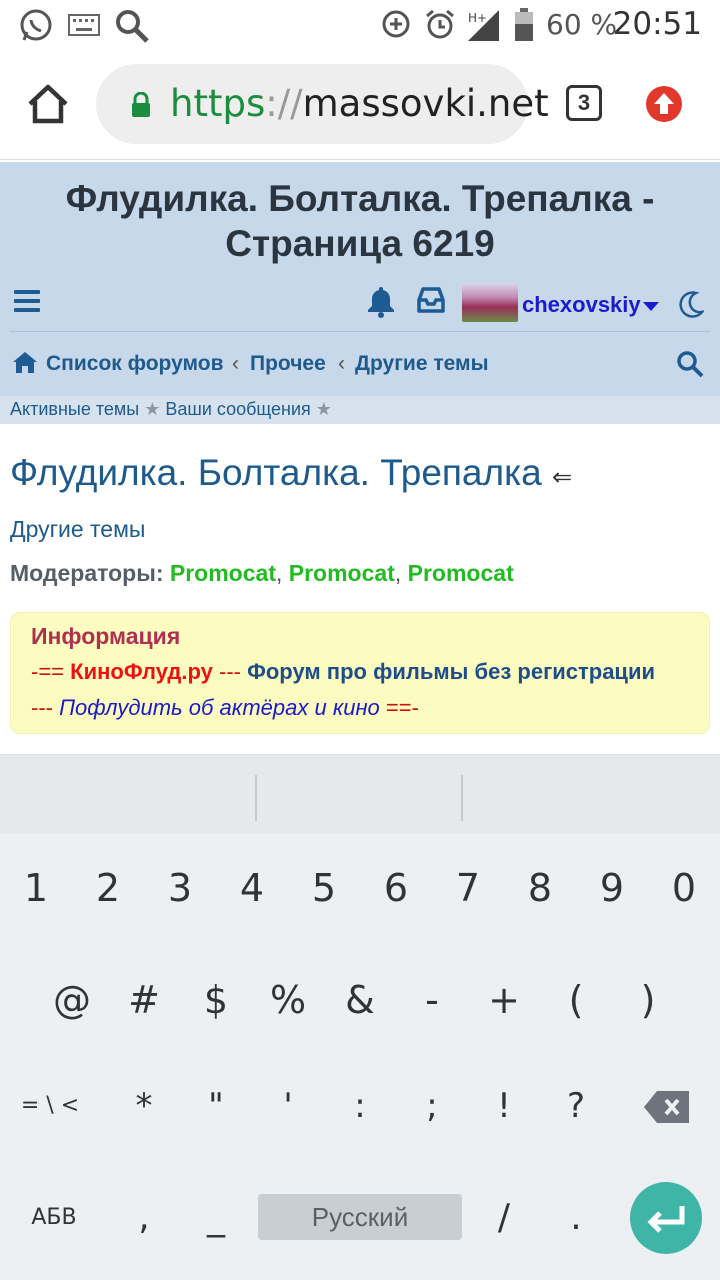  I want to click on key-1: 1, so click(36, 888).